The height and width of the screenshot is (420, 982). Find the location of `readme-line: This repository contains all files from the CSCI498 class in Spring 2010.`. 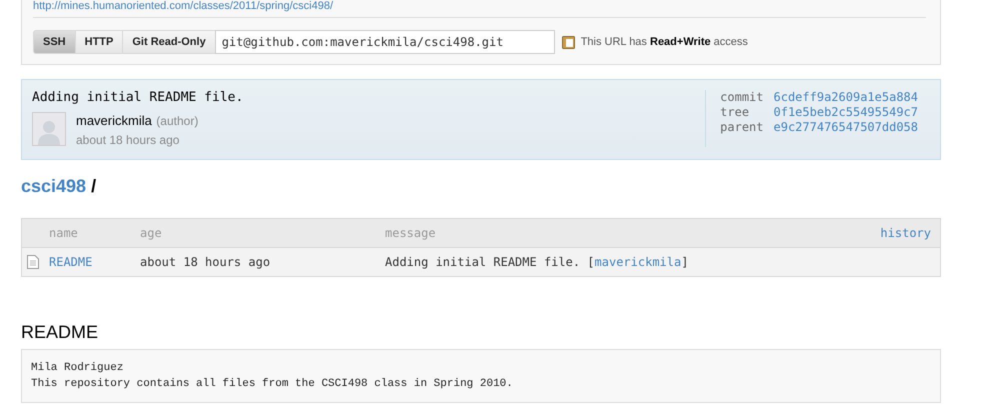

readme-line: This repository contains all files from the CSCI498 class in Spring 2010. is located at coordinates (272, 384).